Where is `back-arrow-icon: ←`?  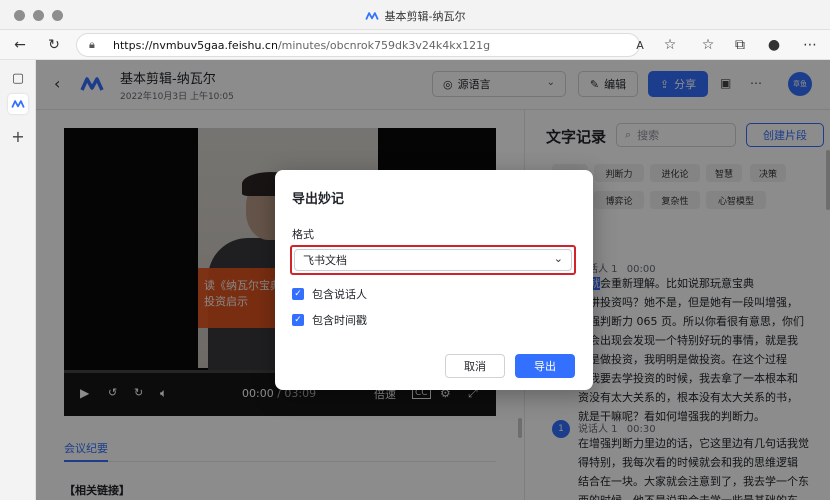 back-arrow-icon: ← is located at coordinates (20, 45).